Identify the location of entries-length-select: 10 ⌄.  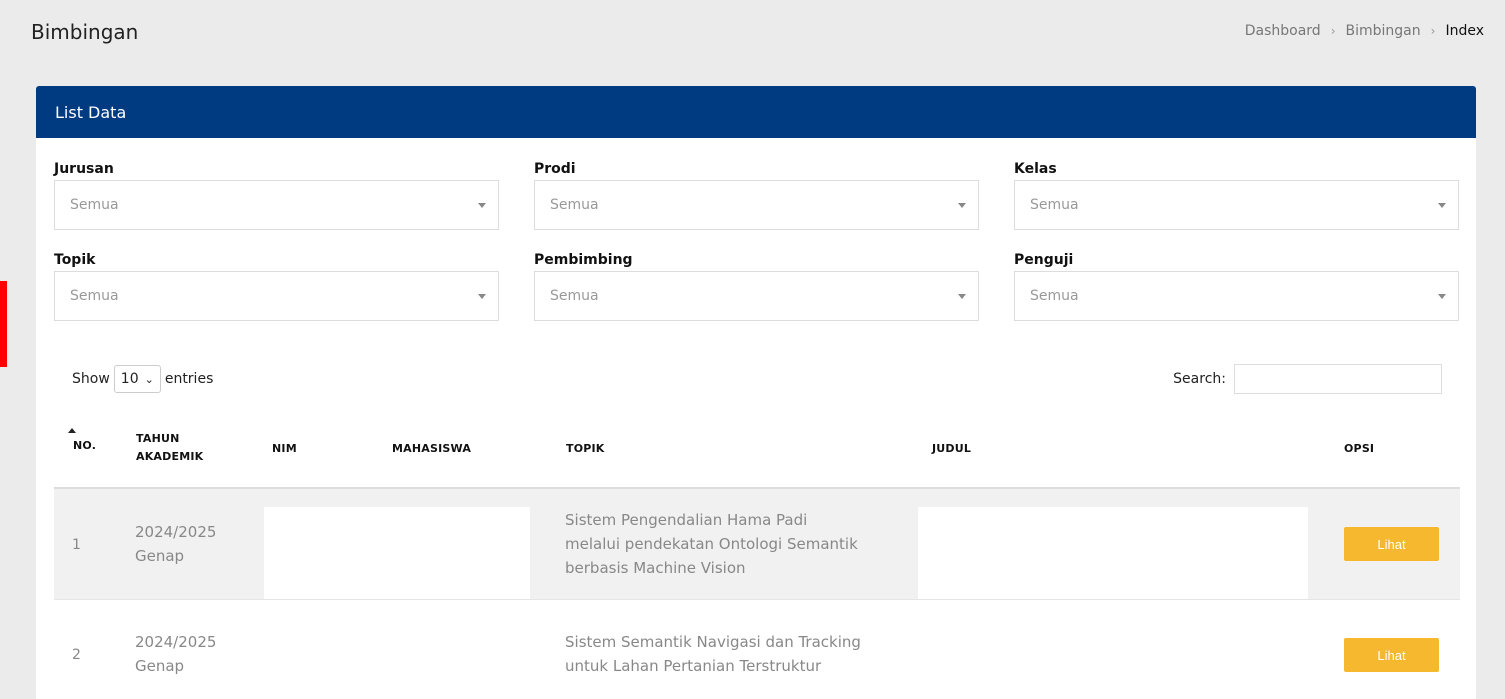
(137, 379).